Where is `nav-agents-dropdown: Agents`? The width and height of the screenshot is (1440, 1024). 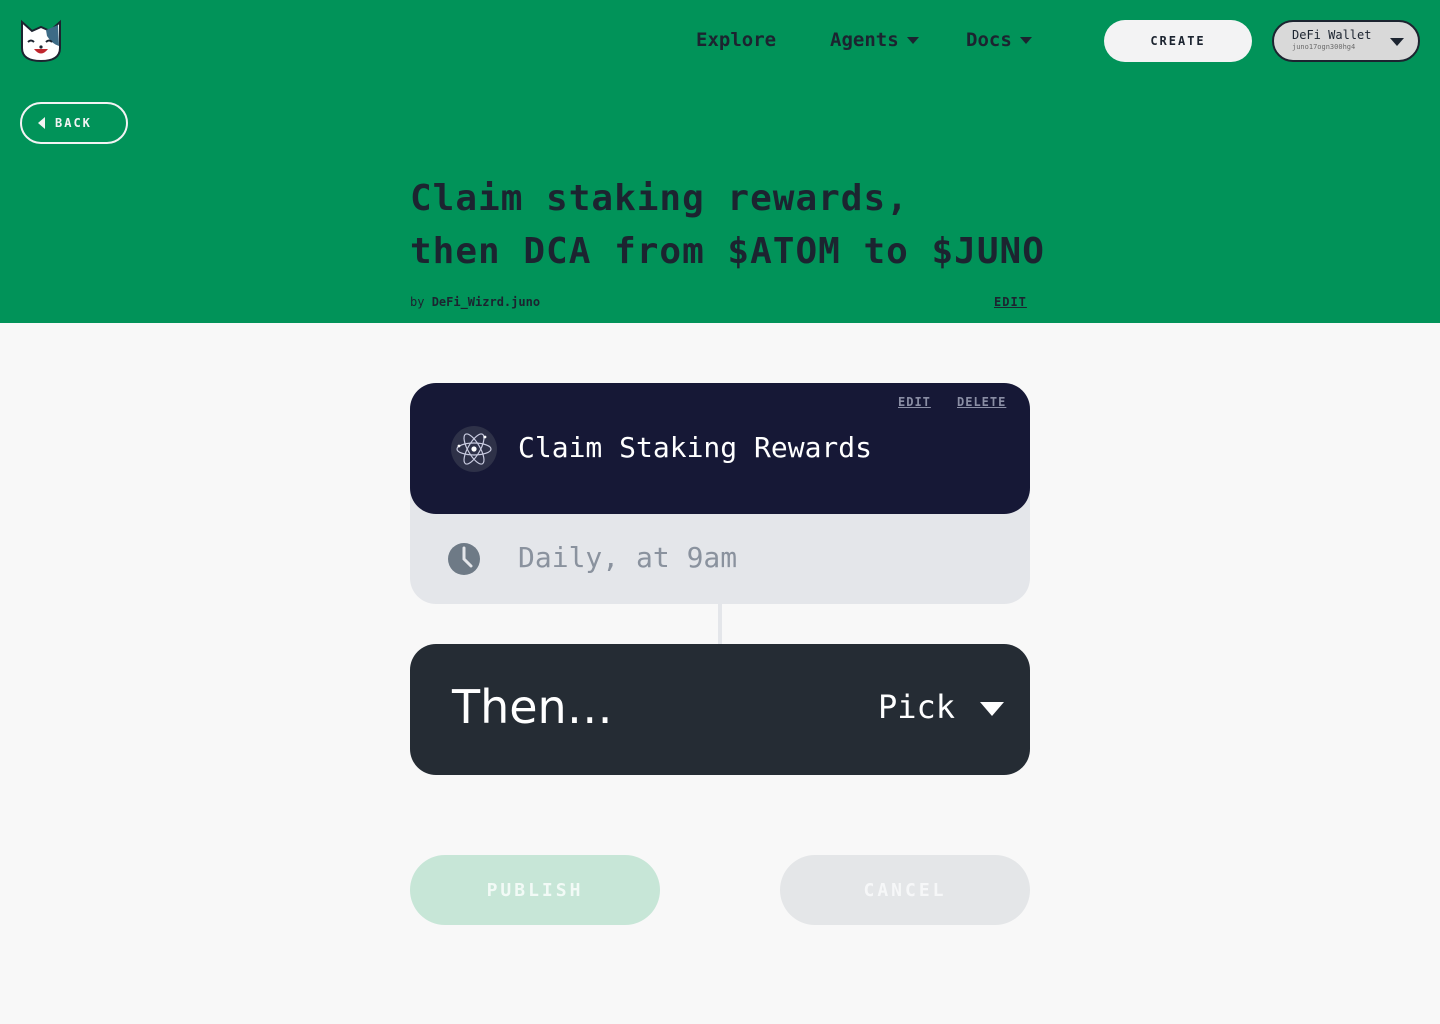 nav-agents-dropdown: Agents is located at coordinates (874, 40).